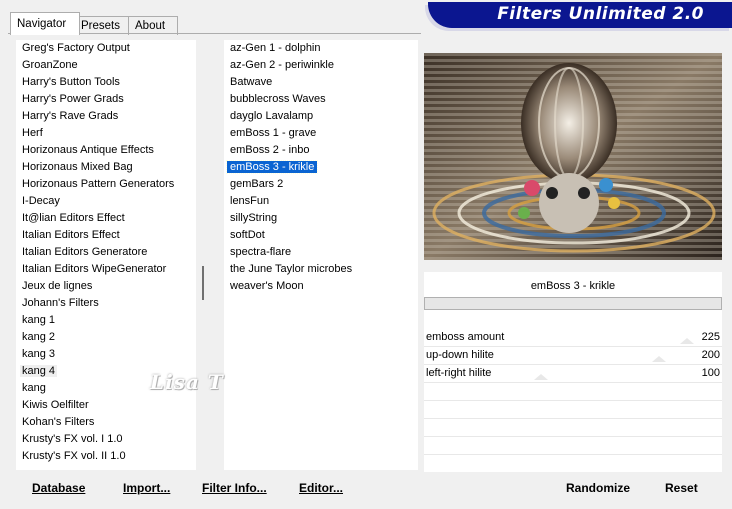 The height and width of the screenshot is (509, 732). I want to click on category-item: Krusty's FX vol. II 1.0, so click(106, 456).